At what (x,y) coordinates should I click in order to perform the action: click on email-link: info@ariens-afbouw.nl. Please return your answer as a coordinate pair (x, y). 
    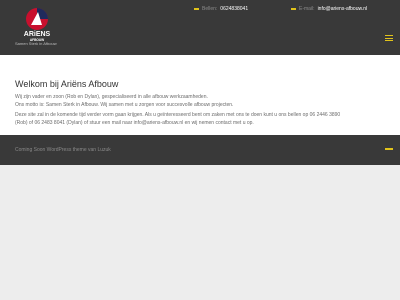
    Looking at the image, I should click on (343, 9).